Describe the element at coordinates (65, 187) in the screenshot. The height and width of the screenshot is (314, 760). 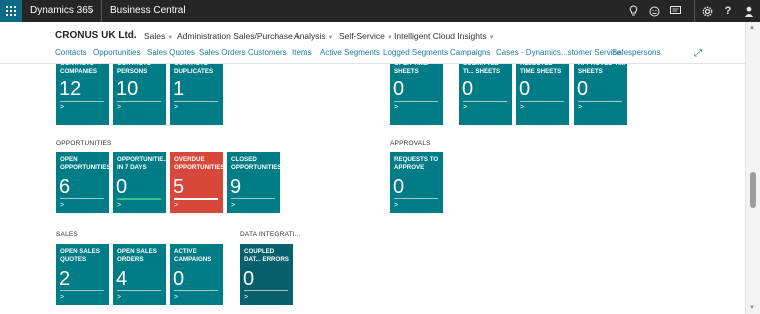
I see `tile-value: 6` at that location.